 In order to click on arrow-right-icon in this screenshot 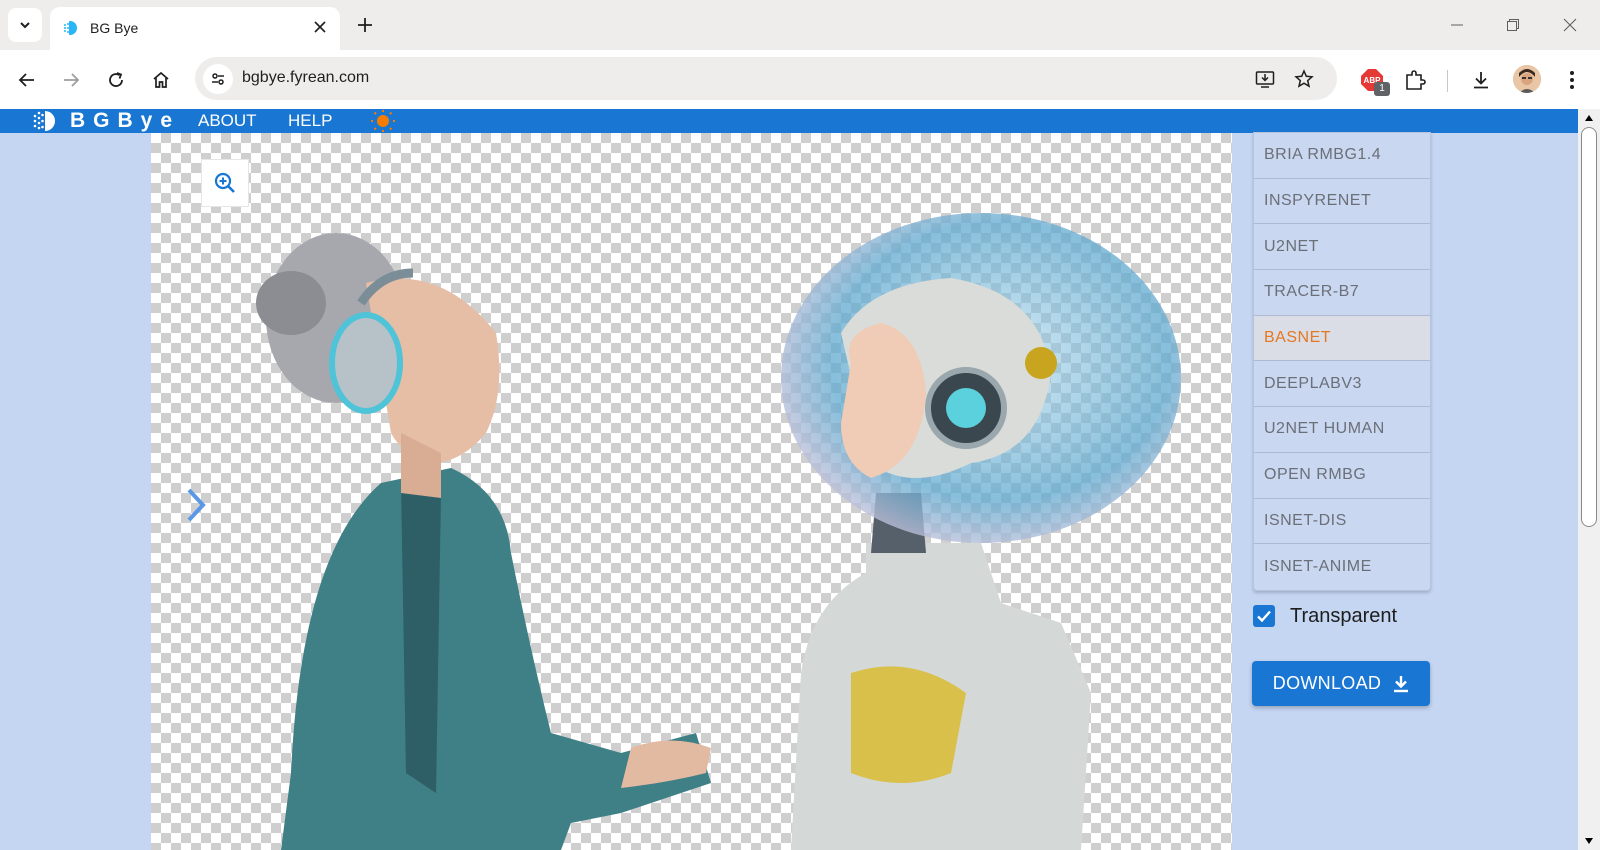, I will do `click(72, 80)`.